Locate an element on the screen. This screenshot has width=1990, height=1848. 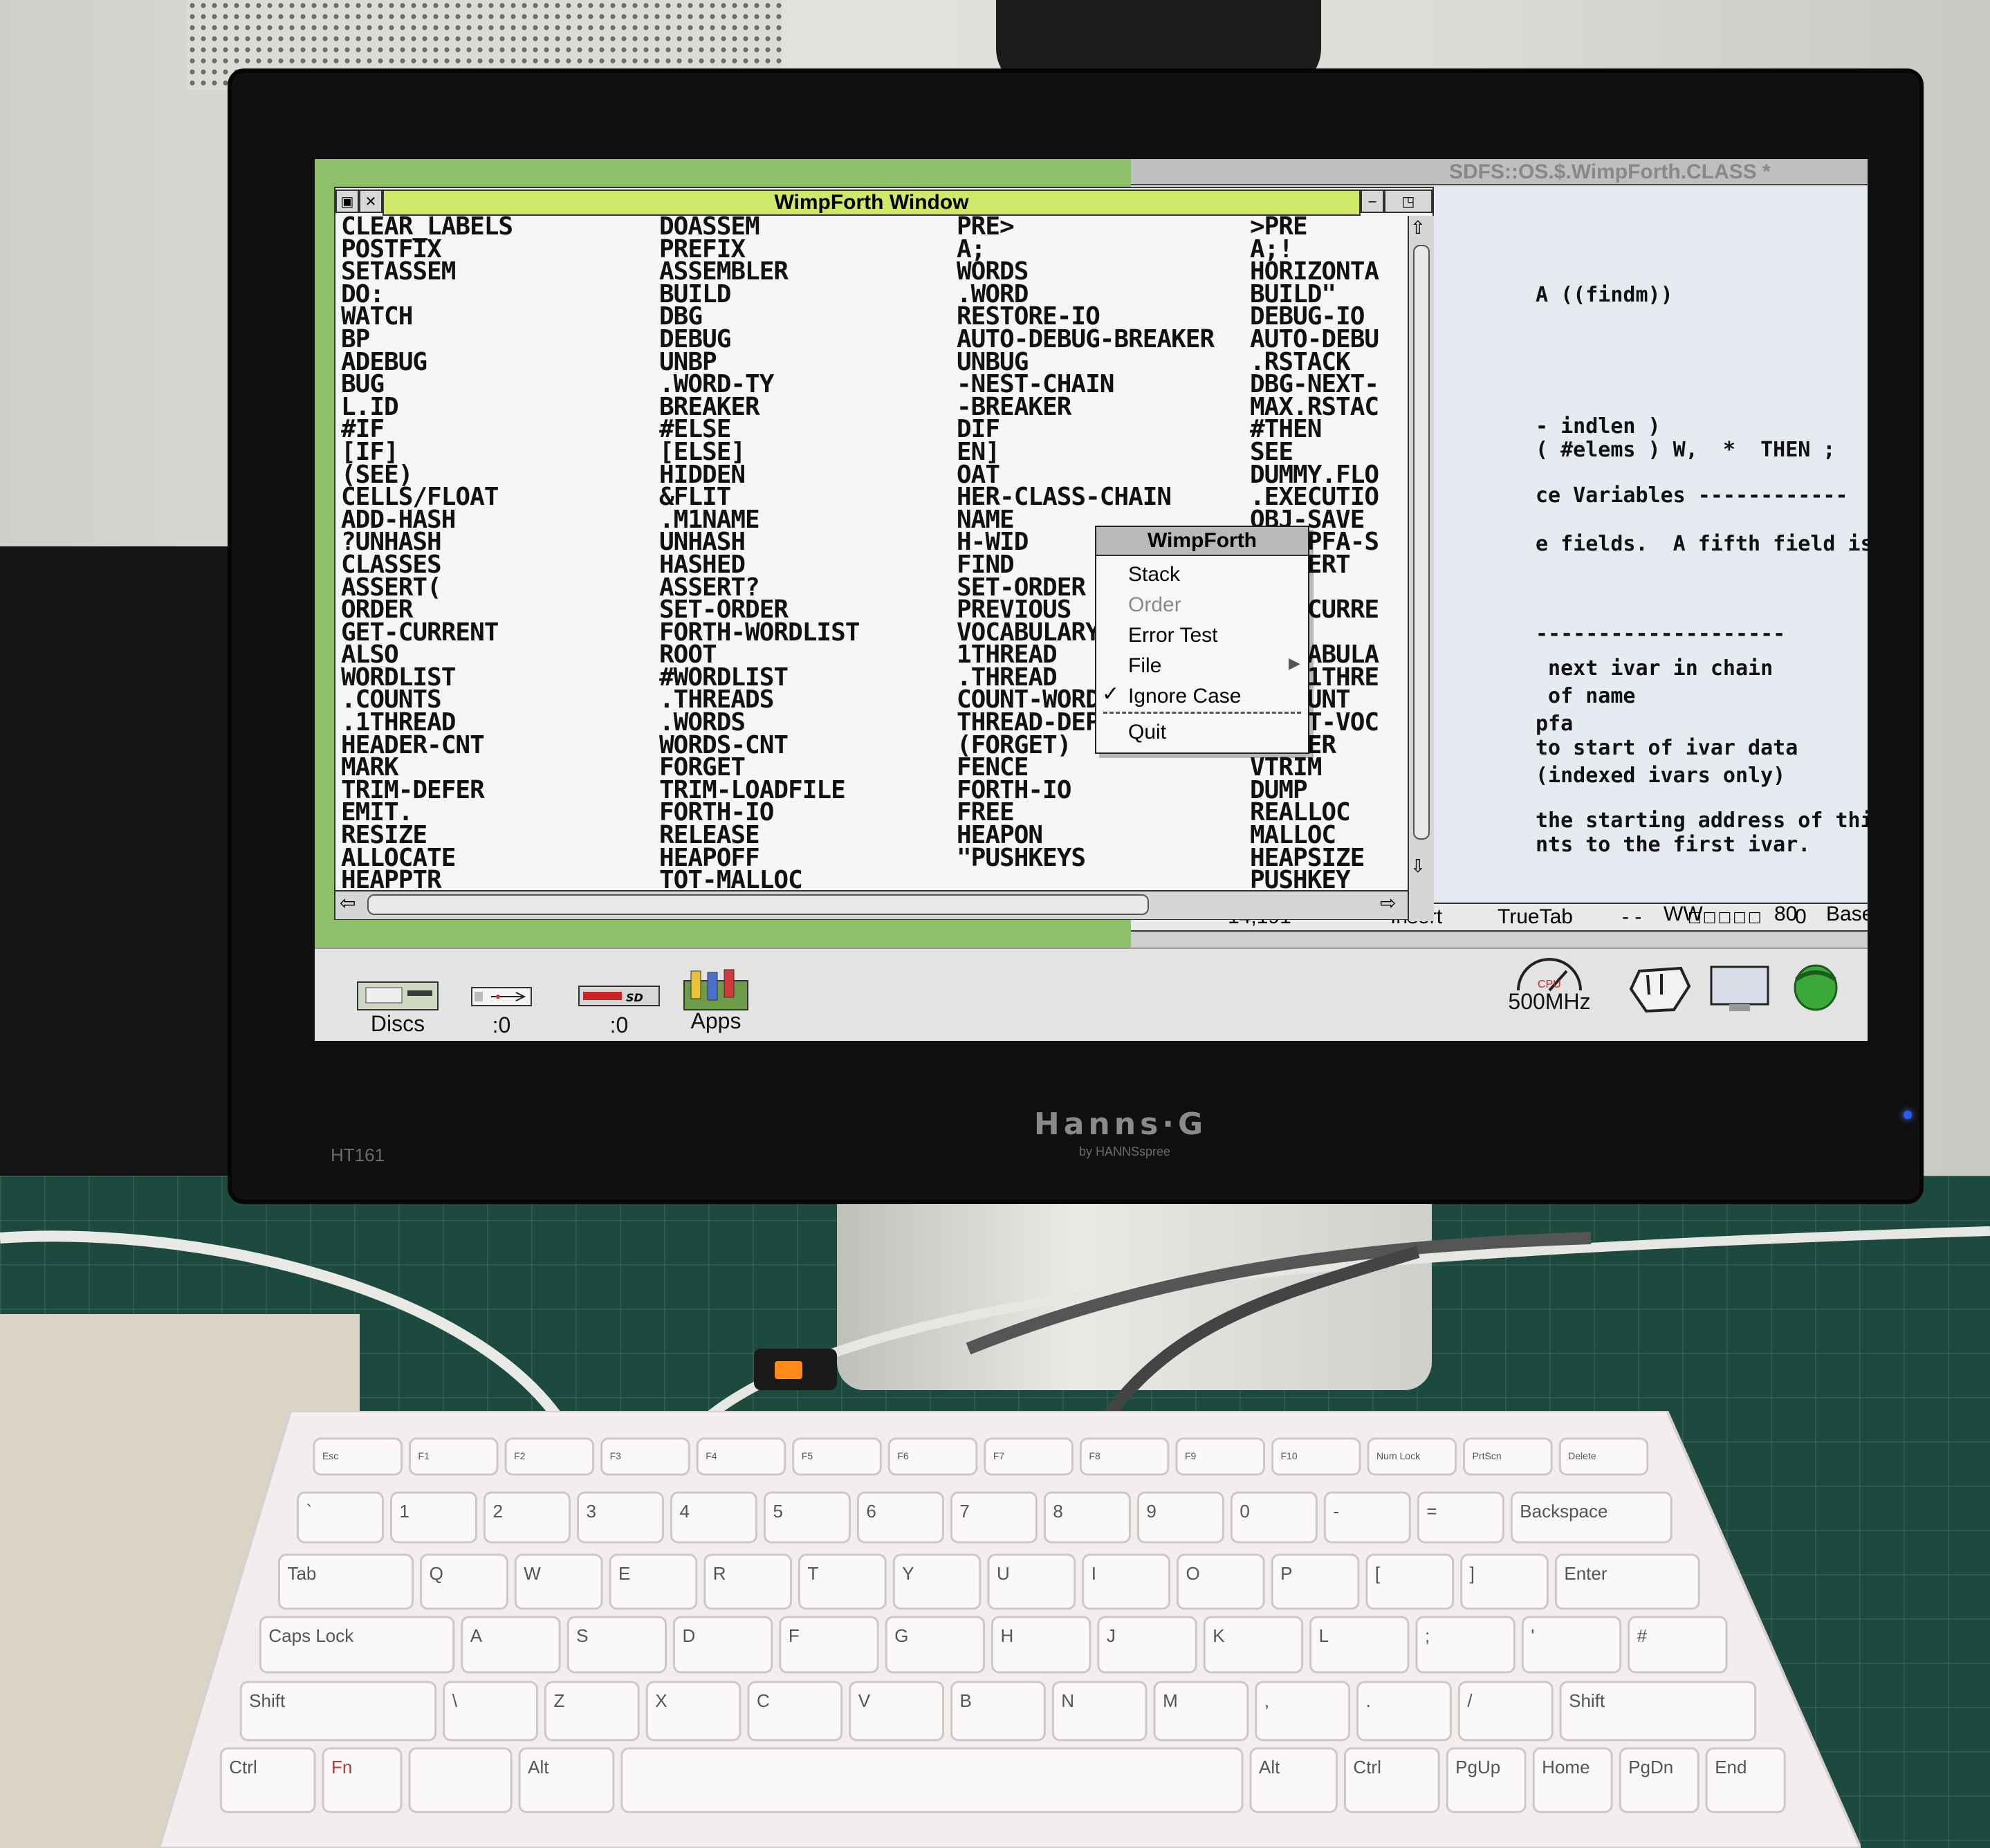
wimpforth-titlebar: ▣ ✕ WimpForth Window – ◳ is located at coordinates (883, 202).